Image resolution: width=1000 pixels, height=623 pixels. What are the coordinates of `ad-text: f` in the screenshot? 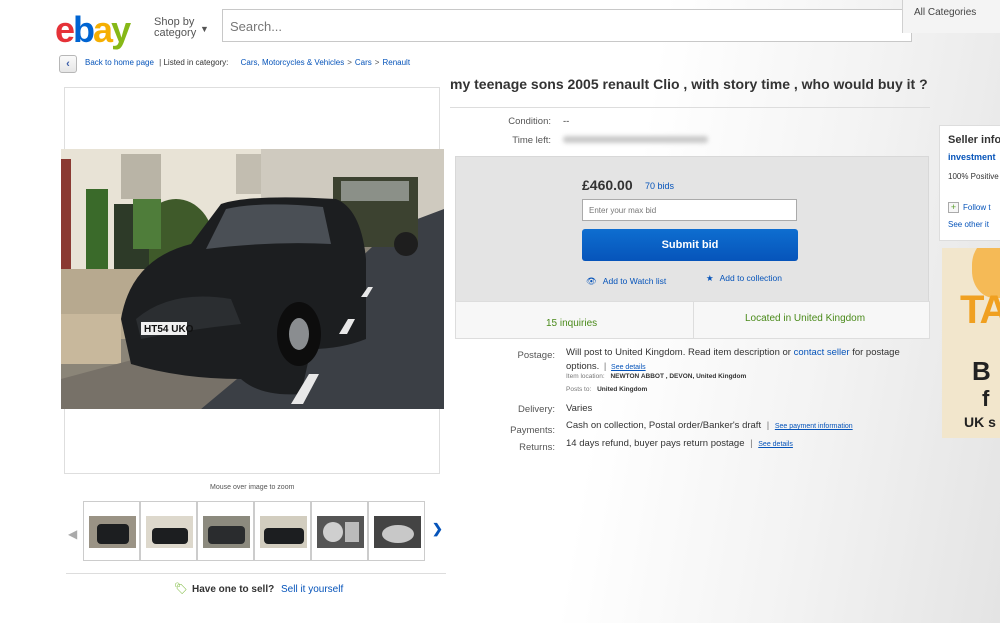 It's located at (986, 398).